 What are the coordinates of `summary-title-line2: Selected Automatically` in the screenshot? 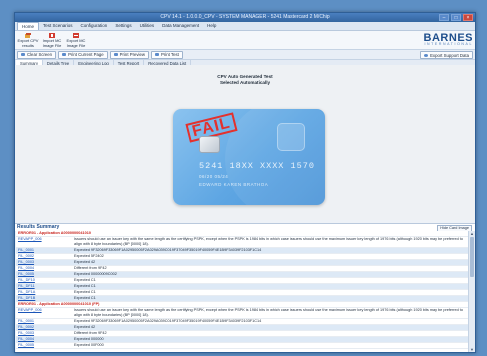 It's located at (245, 82).